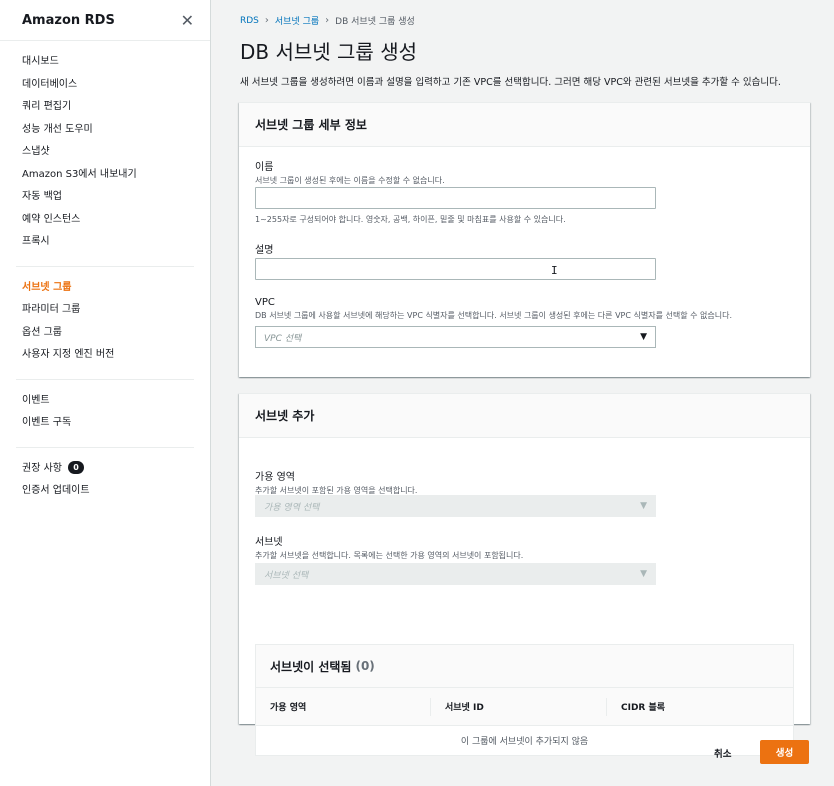 The height and width of the screenshot is (786, 834). I want to click on breadcrumb-current: DB 서브넷 그룹 생성, so click(375, 22).